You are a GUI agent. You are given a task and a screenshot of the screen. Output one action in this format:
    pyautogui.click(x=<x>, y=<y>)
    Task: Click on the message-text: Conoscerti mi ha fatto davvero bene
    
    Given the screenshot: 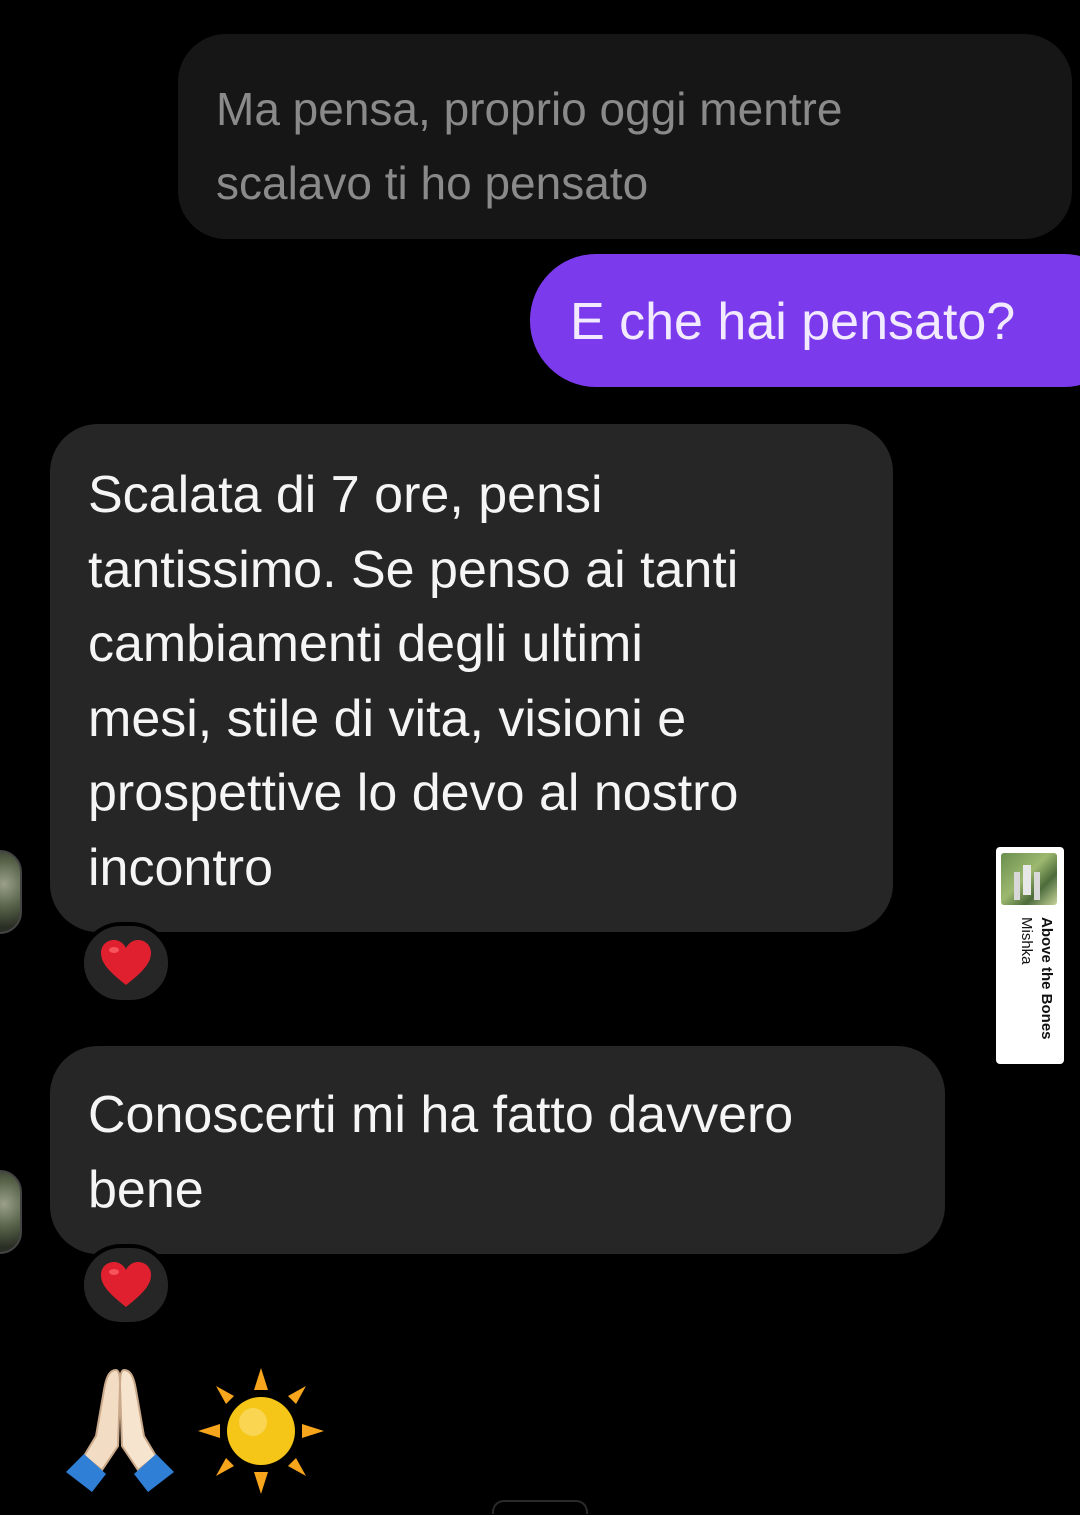 What is the action you would take?
    pyautogui.click(x=441, y=1152)
    